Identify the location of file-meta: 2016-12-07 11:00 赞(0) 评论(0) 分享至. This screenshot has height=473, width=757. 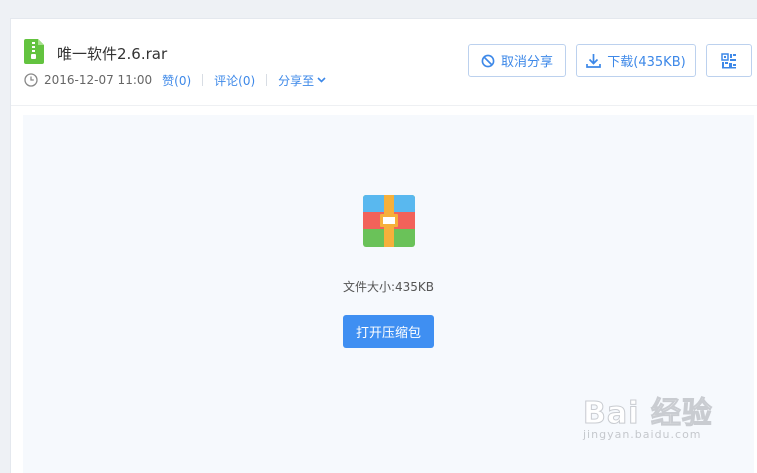
(175, 80).